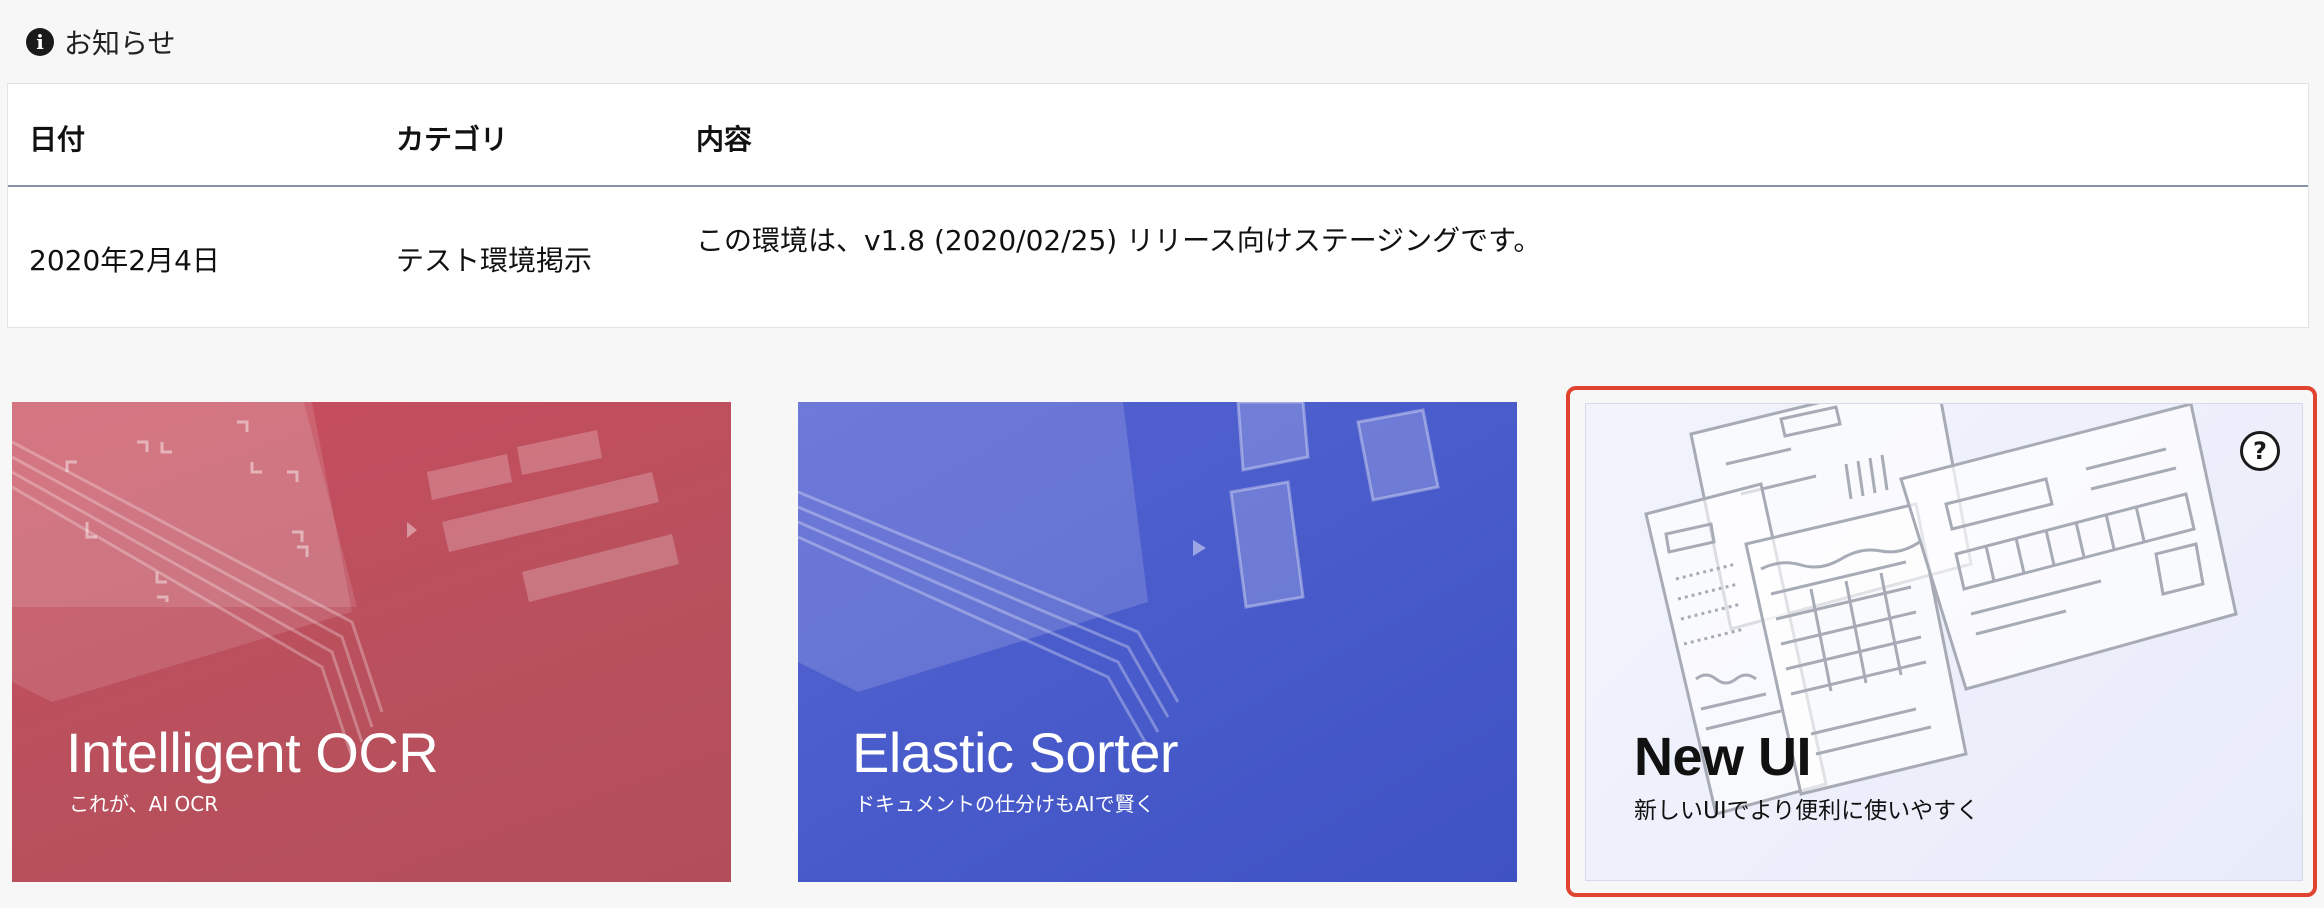 This screenshot has width=2324, height=908. Describe the element at coordinates (120, 43) in the screenshot. I see `notice-heading: お知らせ` at that location.